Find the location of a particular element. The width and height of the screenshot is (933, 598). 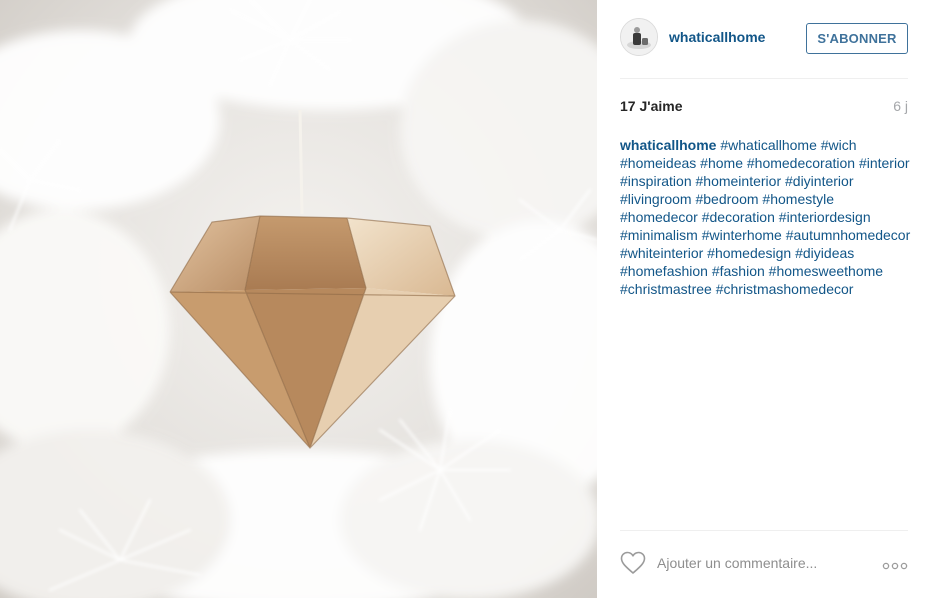

hashtag-link: #homedesign is located at coordinates (749, 253).